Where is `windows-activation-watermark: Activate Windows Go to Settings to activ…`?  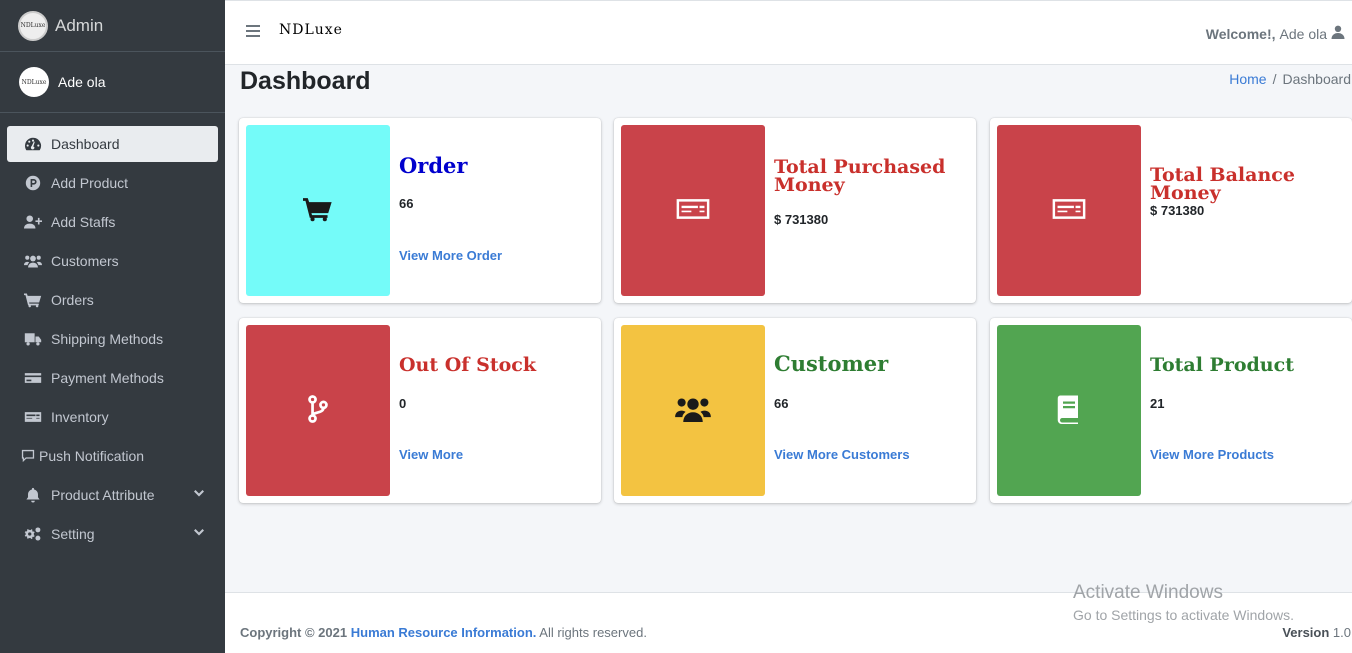
windows-activation-watermark: Activate Windows Go to Settings to activ… is located at coordinates (1183, 602).